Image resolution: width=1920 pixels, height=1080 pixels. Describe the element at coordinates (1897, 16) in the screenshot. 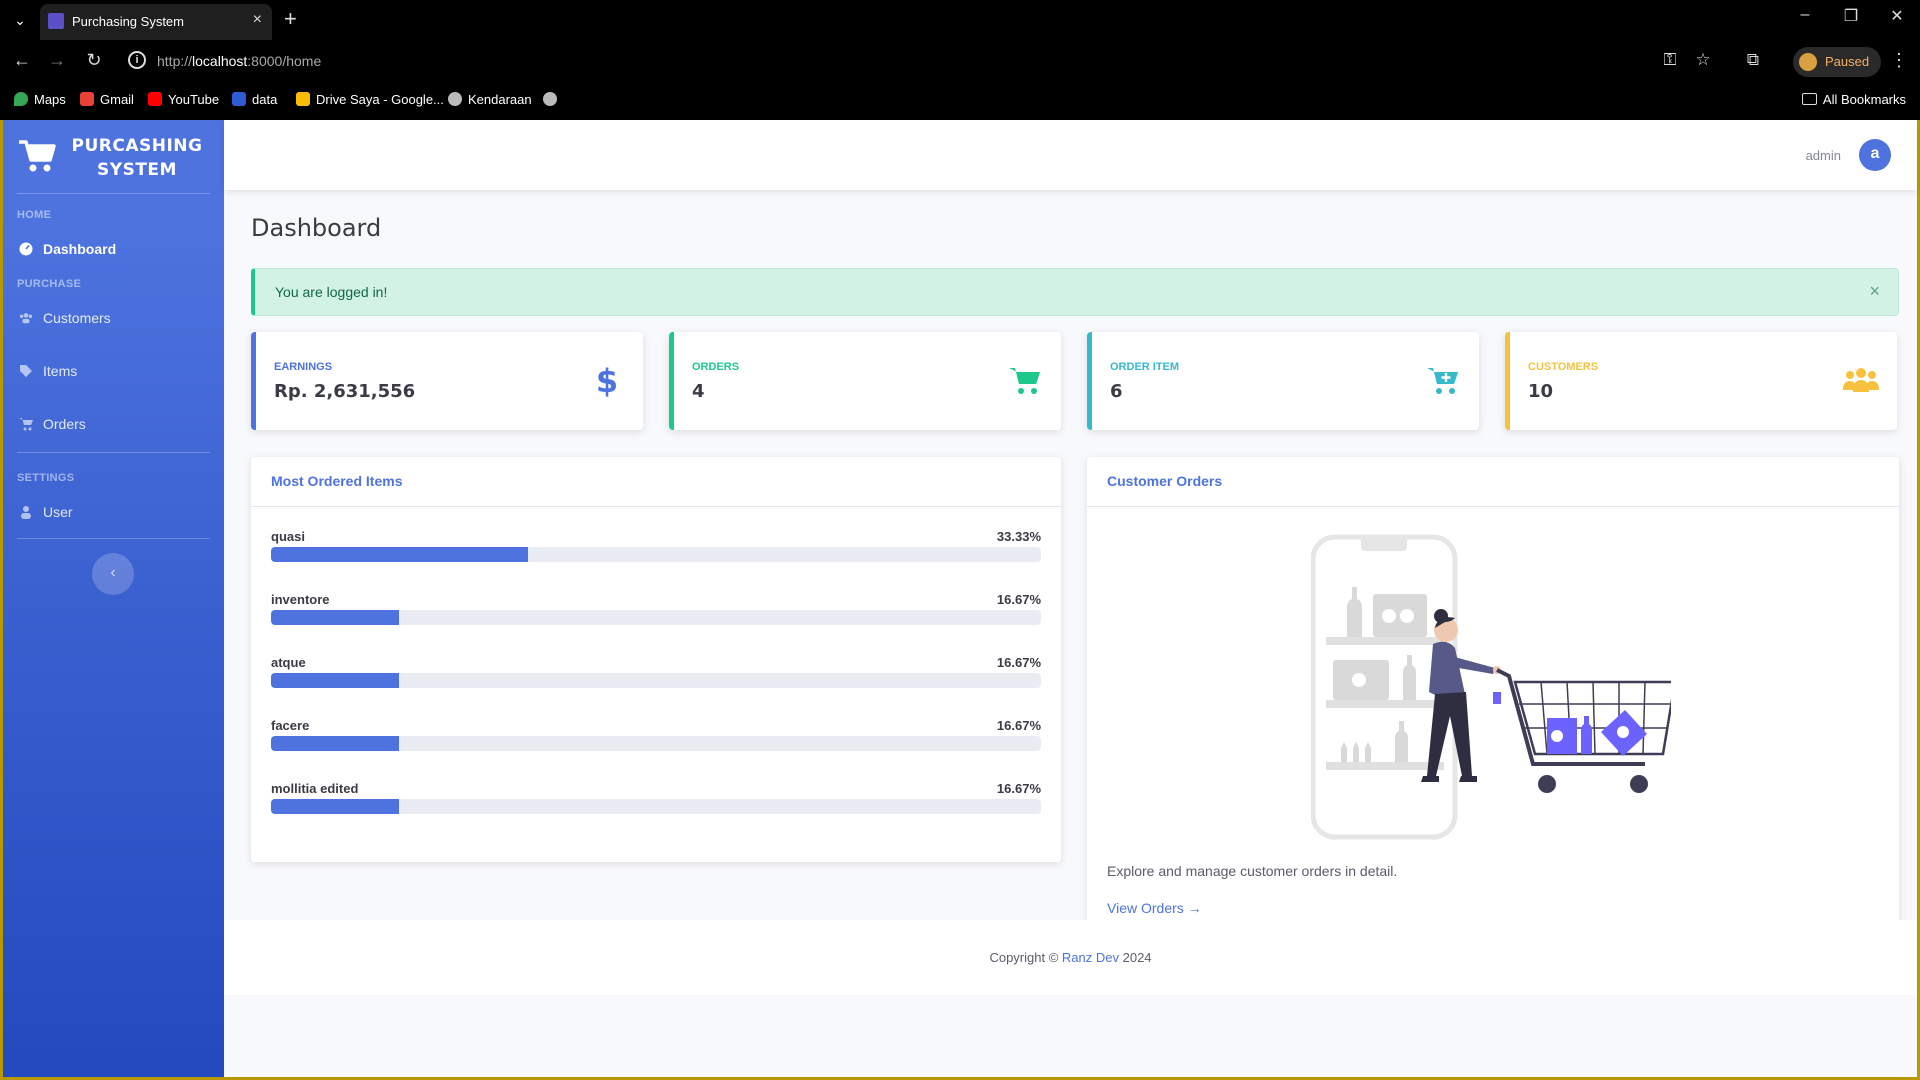

I see `close-window-icon: ✕` at that location.